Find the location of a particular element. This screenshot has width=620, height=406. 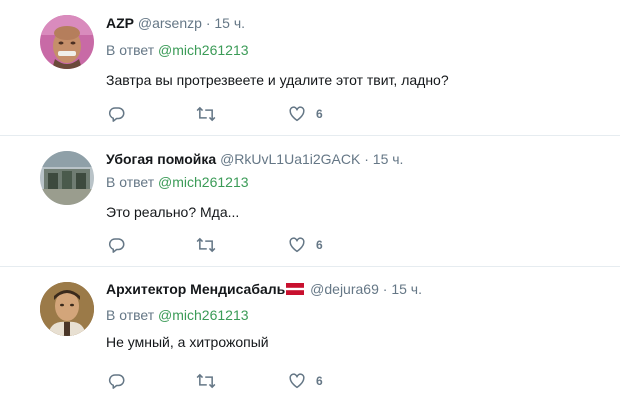

latvia-flag-icon is located at coordinates (295, 288).